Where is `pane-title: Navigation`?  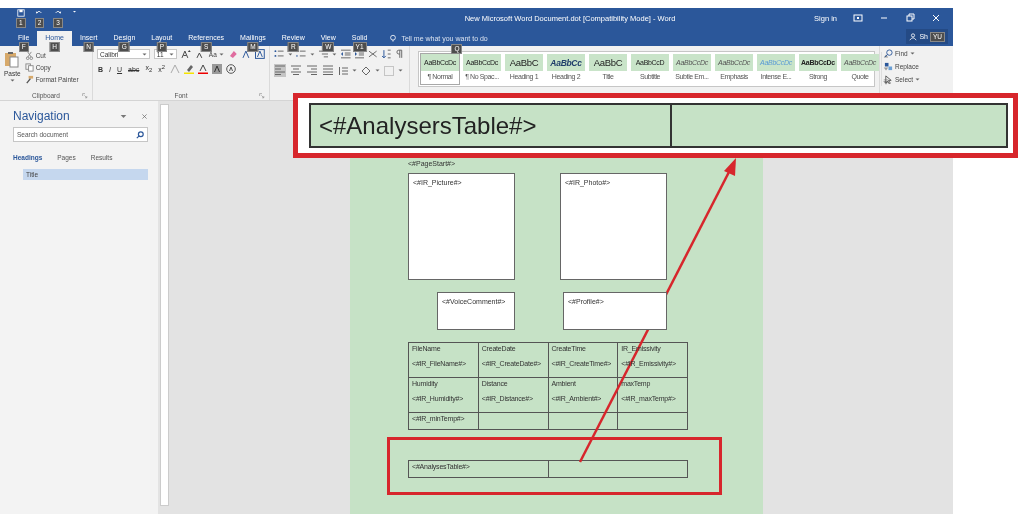 pane-title: Navigation is located at coordinates (41, 116).